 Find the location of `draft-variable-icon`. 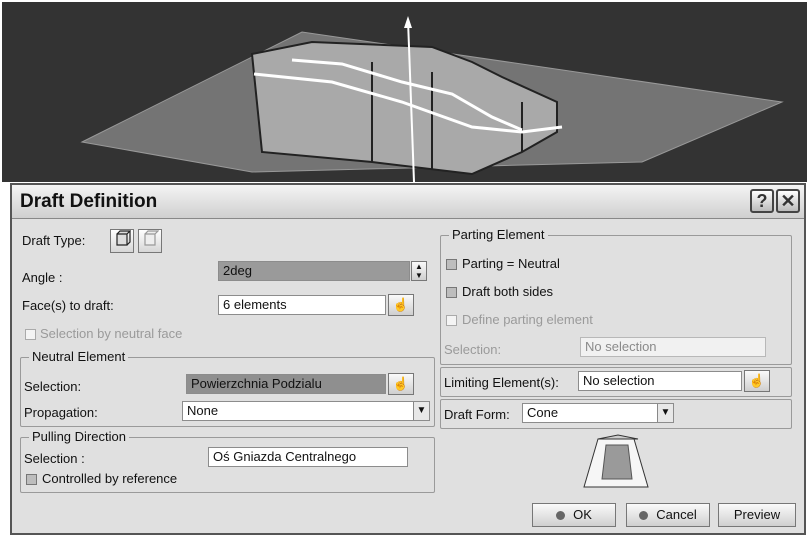

draft-variable-icon is located at coordinates (150, 241).